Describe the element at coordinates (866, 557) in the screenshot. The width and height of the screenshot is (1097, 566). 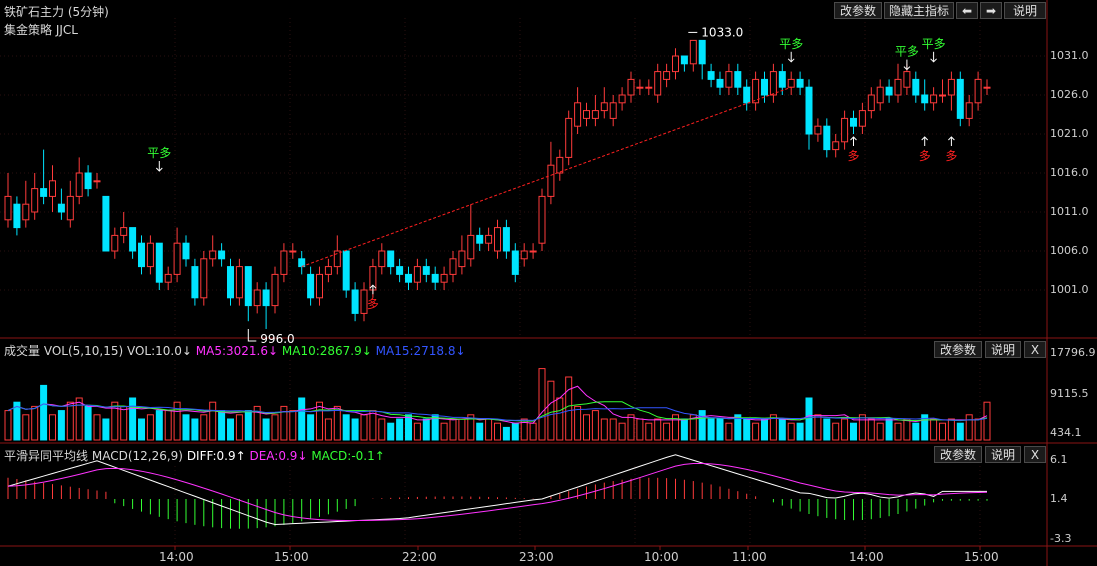
I see `time-tick: 14:00` at that location.